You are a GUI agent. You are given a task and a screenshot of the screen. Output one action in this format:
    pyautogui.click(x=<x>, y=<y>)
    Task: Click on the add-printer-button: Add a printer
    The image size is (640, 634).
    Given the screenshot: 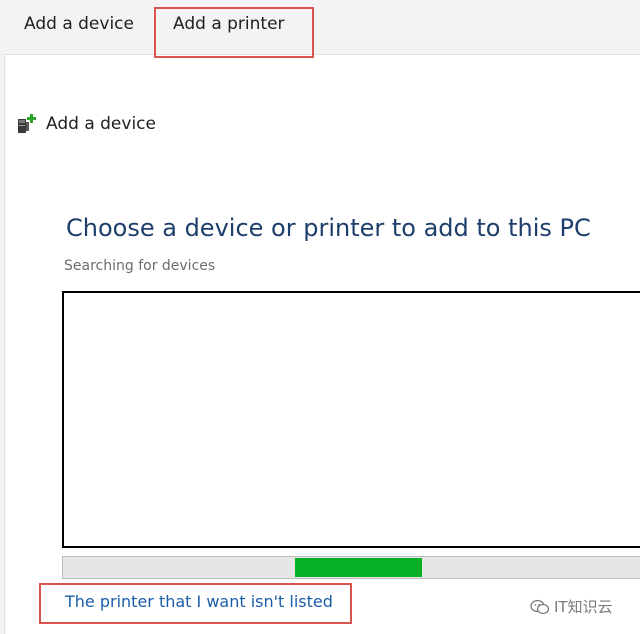 What is the action you would take?
    pyautogui.click(x=229, y=24)
    